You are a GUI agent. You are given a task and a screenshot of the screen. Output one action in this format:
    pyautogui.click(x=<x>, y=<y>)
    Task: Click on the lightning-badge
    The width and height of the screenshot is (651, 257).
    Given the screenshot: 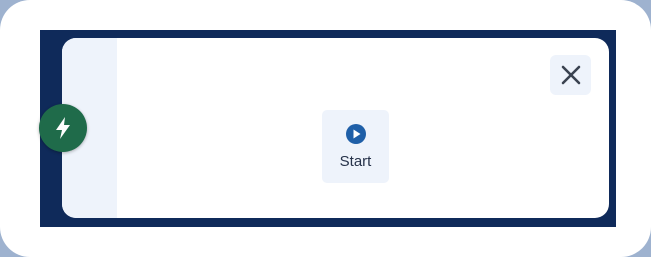 What is the action you would take?
    pyautogui.click(x=63, y=128)
    